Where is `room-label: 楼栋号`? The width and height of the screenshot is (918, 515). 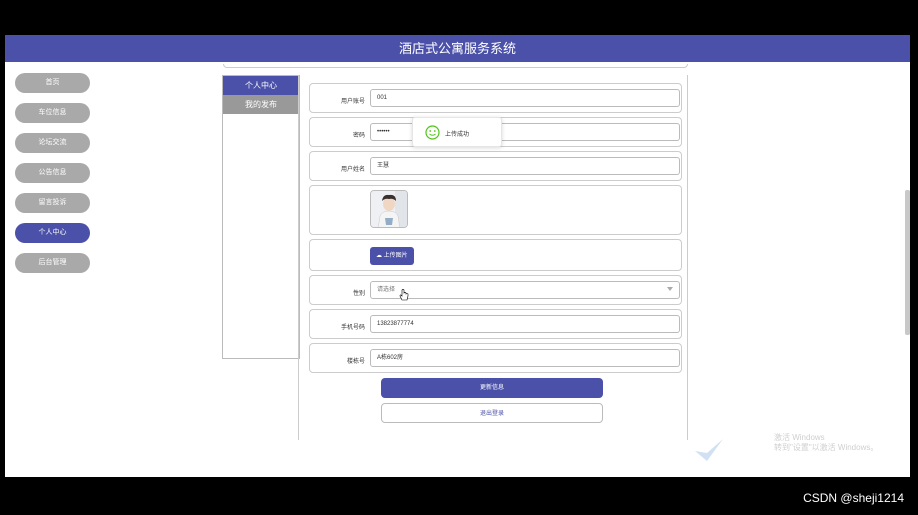 room-label: 楼栋号 is located at coordinates (355, 362).